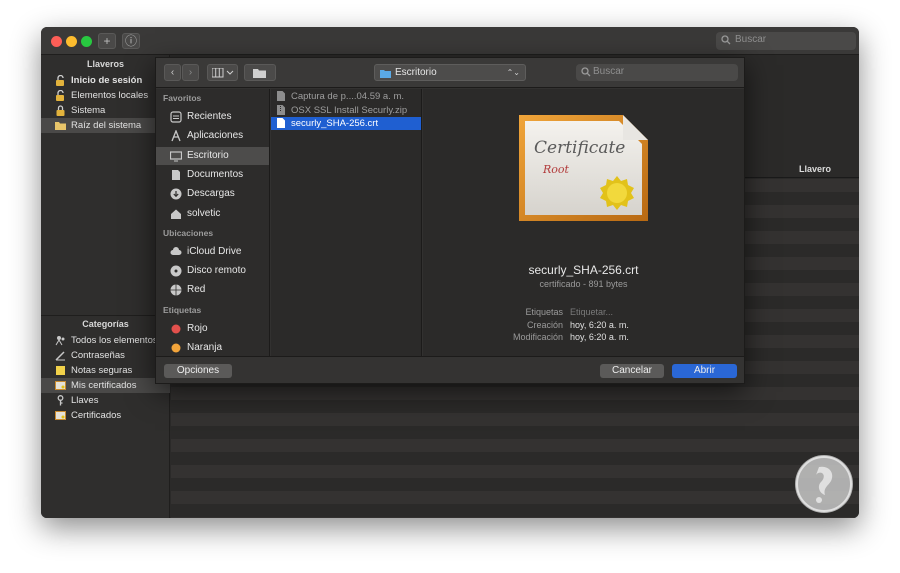 This screenshot has width=900, height=573. What do you see at coordinates (281, 109) in the screenshot?
I see `zip-file-icon` at bounding box center [281, 109].